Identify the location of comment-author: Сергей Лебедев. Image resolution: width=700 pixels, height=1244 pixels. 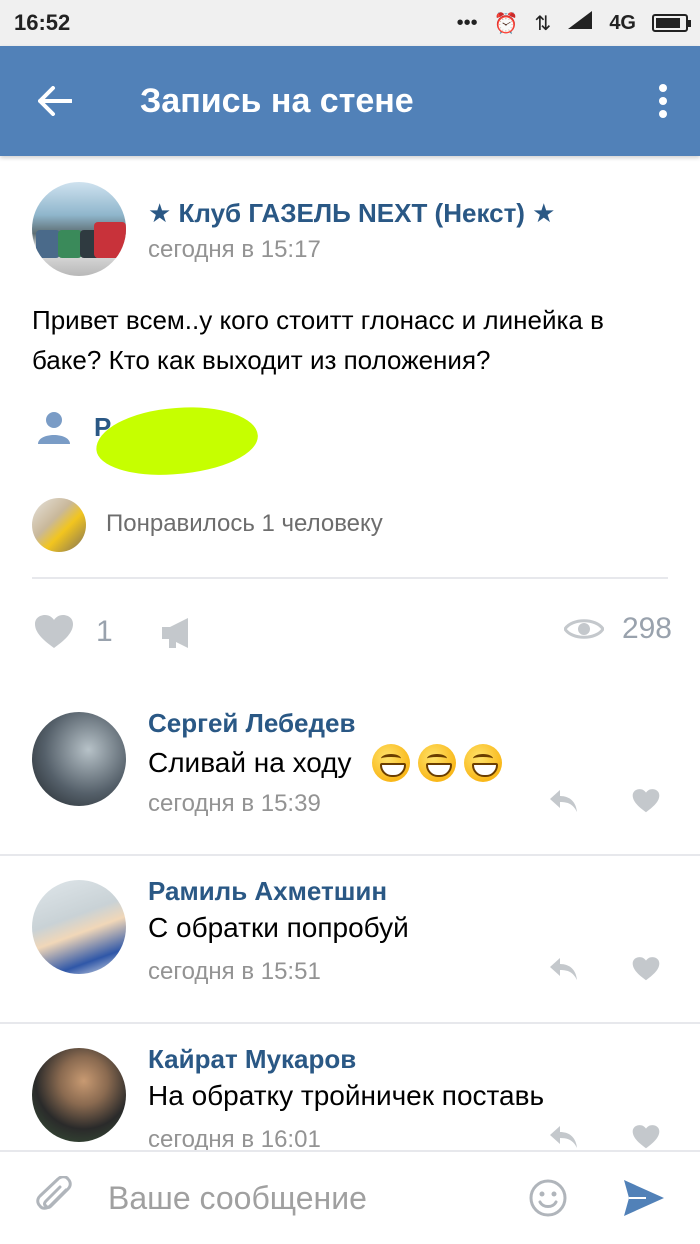
(251, 723).